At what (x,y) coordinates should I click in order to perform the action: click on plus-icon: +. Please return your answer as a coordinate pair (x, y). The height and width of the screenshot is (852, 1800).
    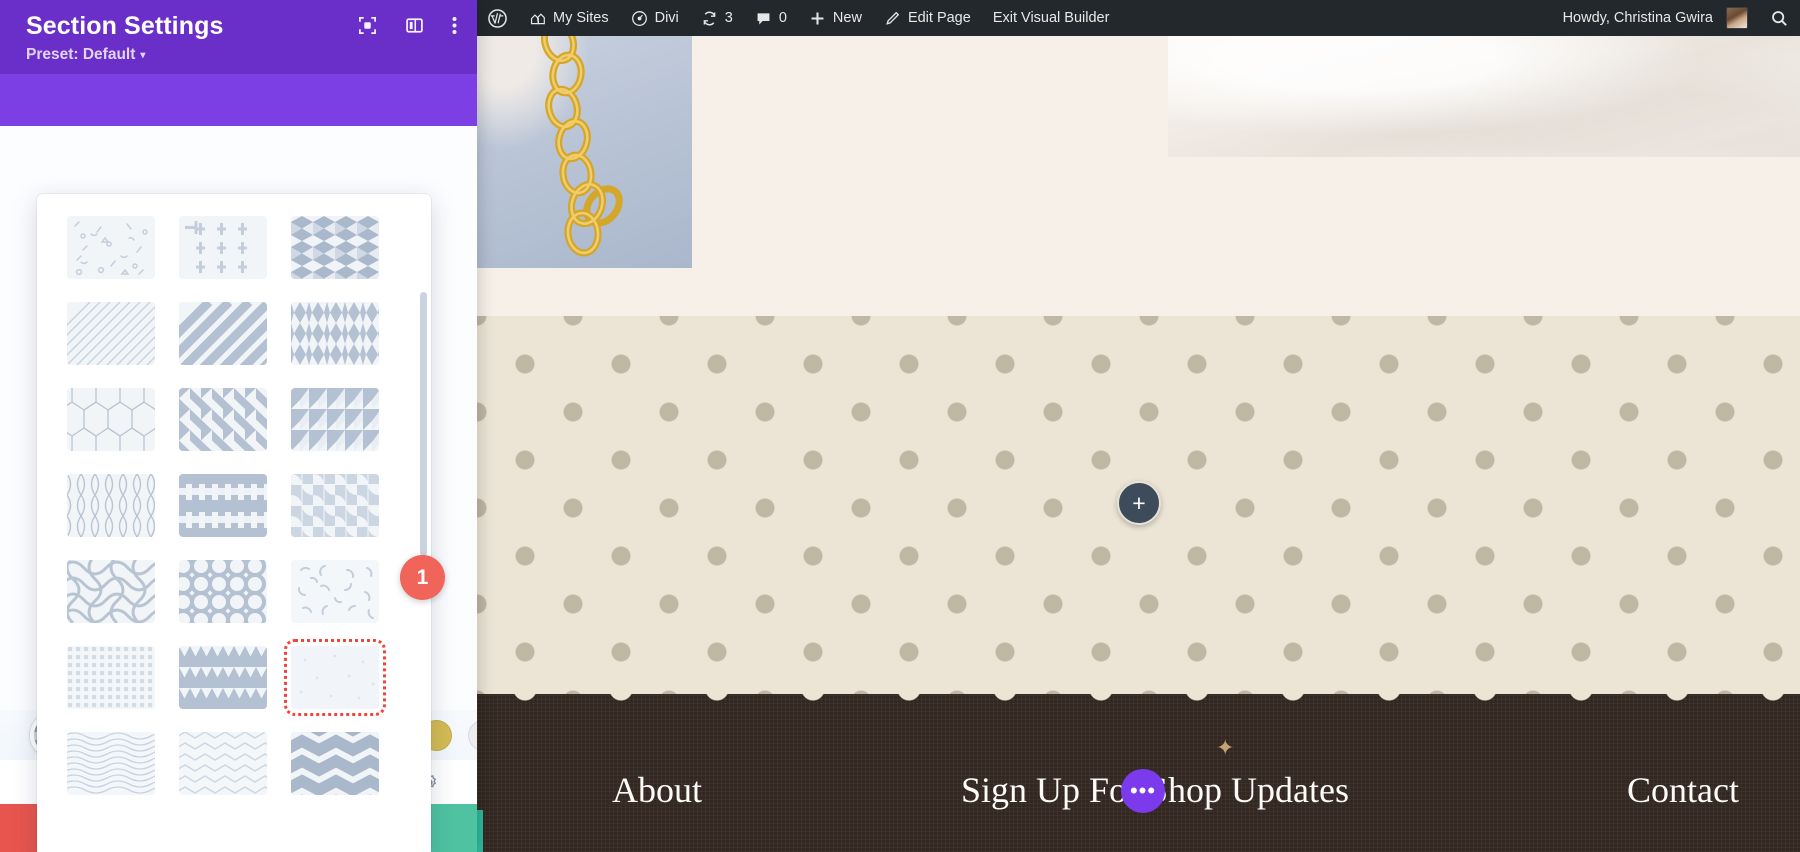
    Looking at the image, I should click on (1139, 502).